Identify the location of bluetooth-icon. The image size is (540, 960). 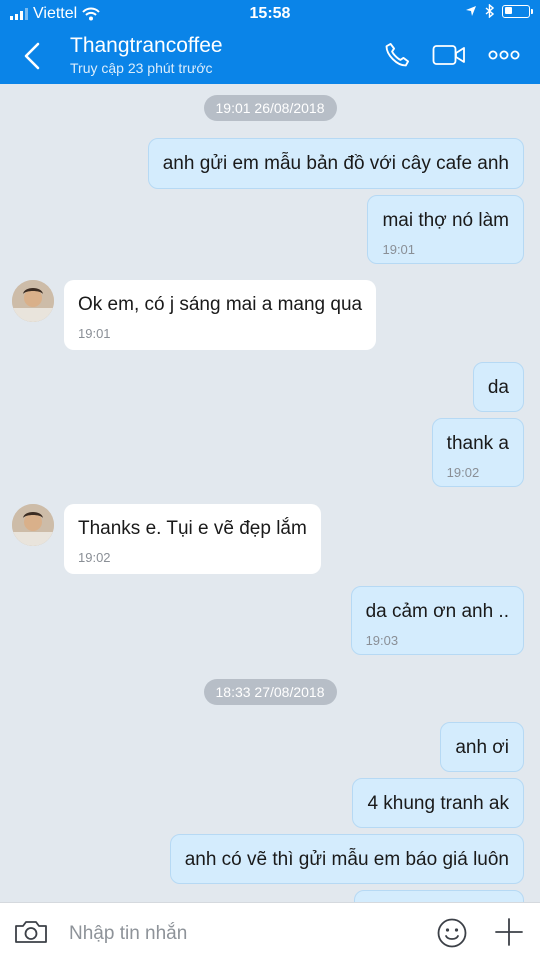
(489, 11).